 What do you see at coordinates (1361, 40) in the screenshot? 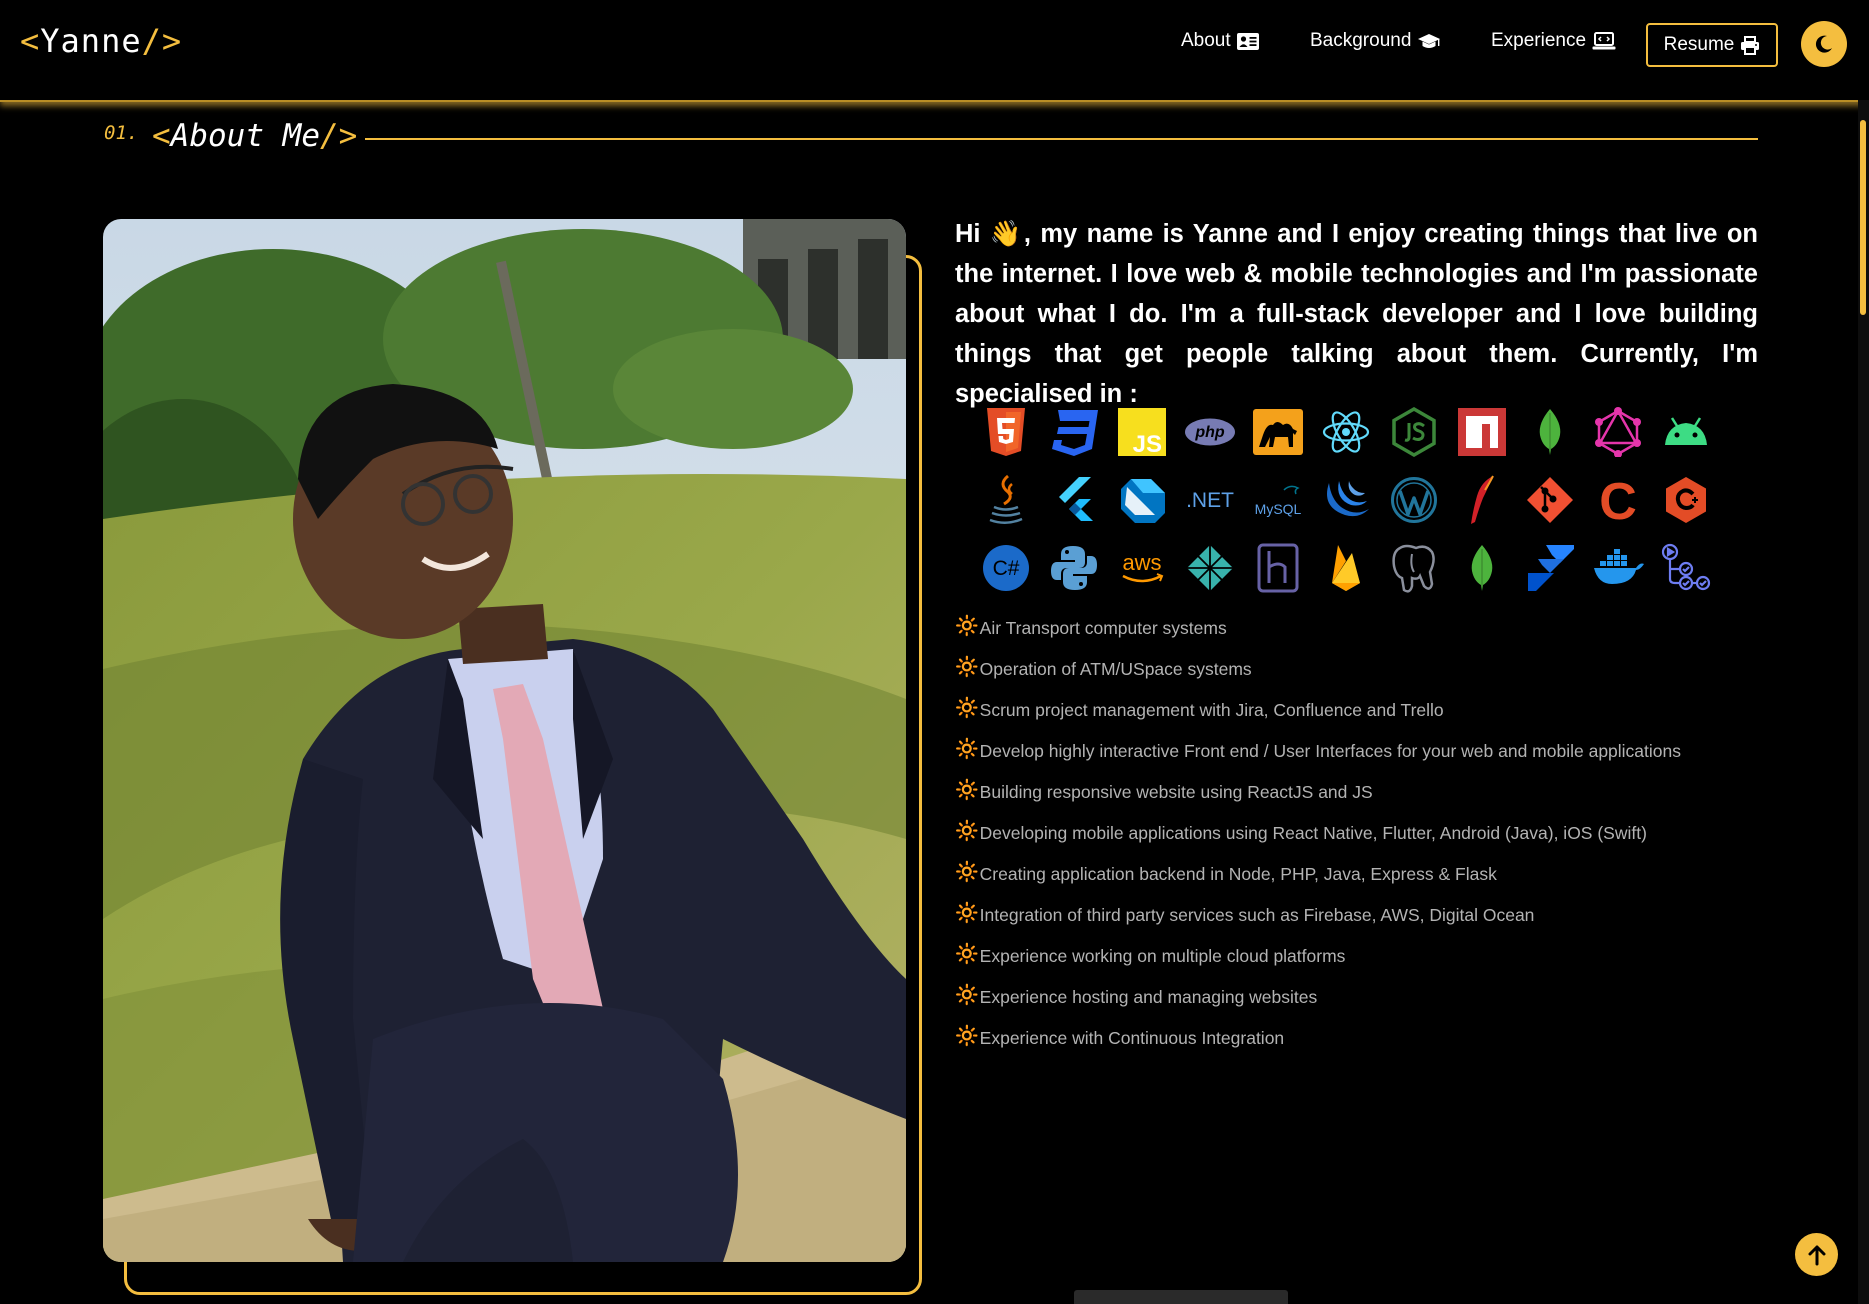
I see `nav-background-label: Background` at bounding box center [1361, 40].